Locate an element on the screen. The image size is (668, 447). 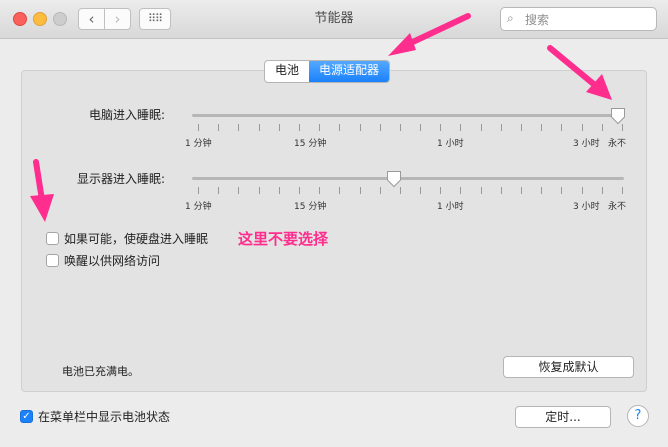
checkmark-icon: ✓ is located at coordinates (26, 416).